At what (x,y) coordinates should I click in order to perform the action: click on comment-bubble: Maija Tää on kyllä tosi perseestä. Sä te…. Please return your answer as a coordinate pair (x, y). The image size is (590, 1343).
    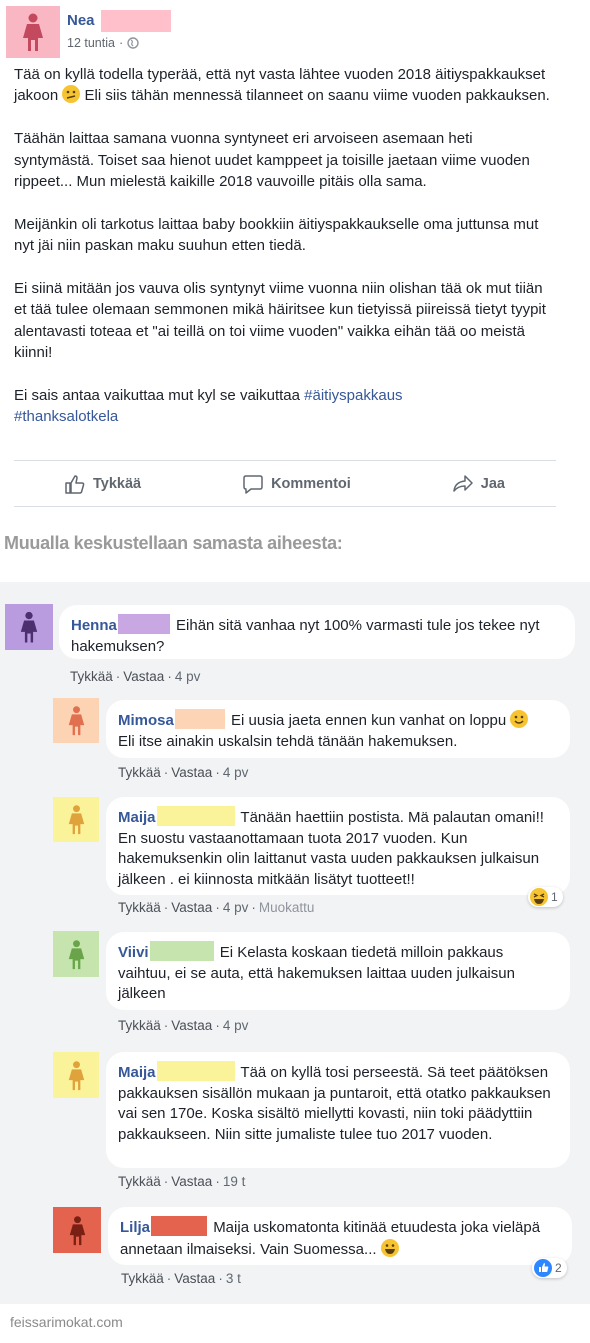
    Looking at the image, I should click on (338, 1110).